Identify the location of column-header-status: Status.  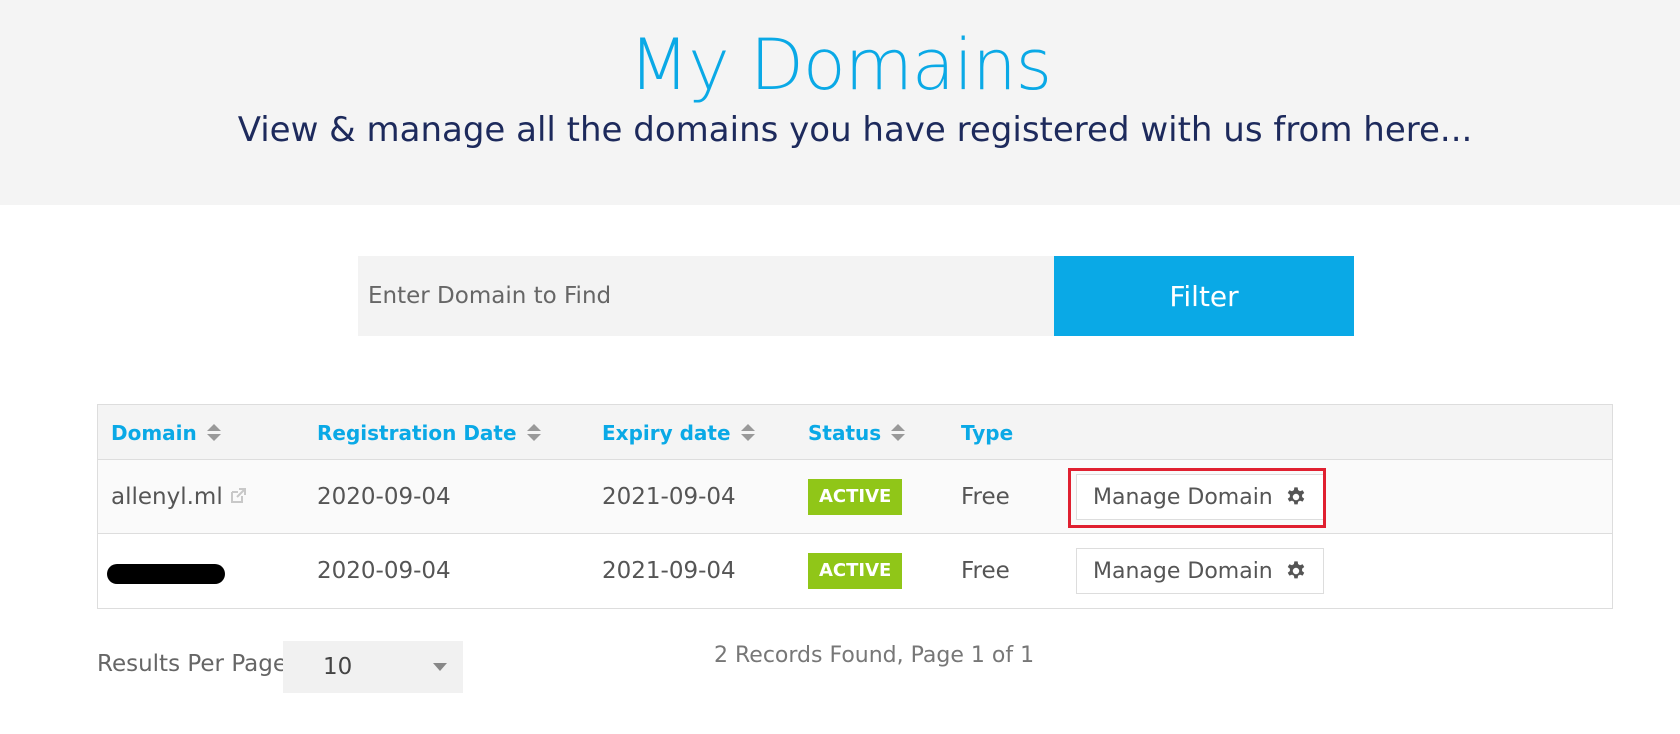
(857, 432).